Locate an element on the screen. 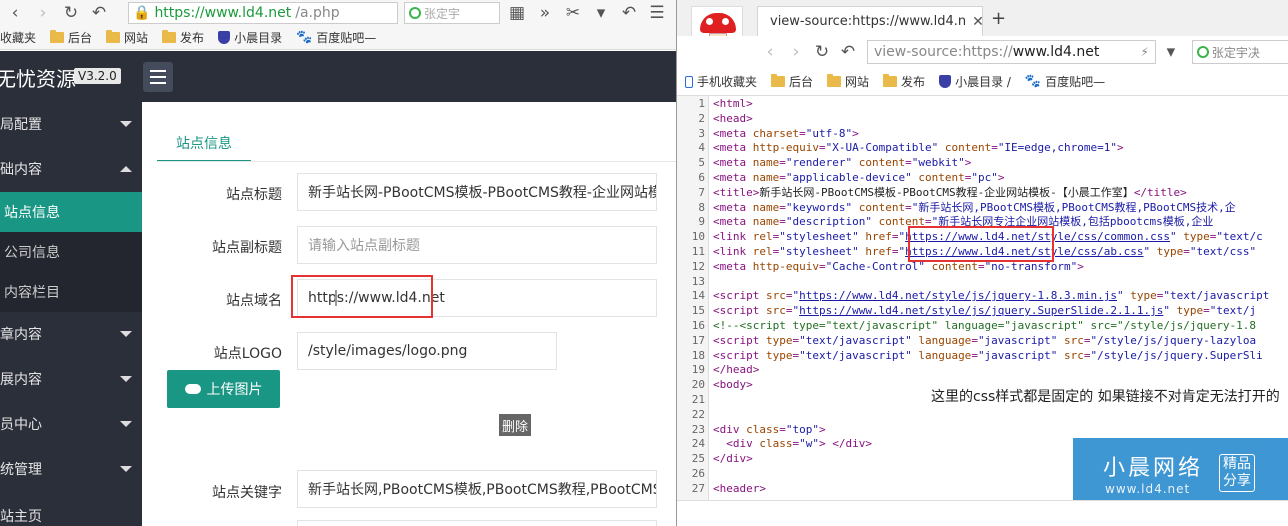 Image resolution: width=1288 pixels, height=526 pixels. source-line: </head> is located at coordinates (736, 369).